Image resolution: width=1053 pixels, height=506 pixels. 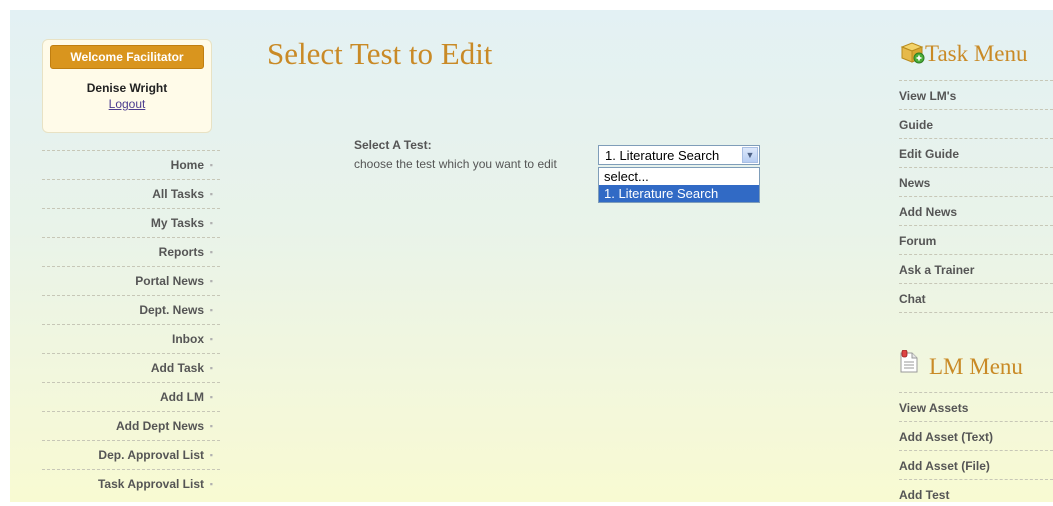 What do you see at coordinates (131, 309) in the screenshot?
I see `nav-item-dept-news: Dept. News ▪` at bounding box center [131, 309].